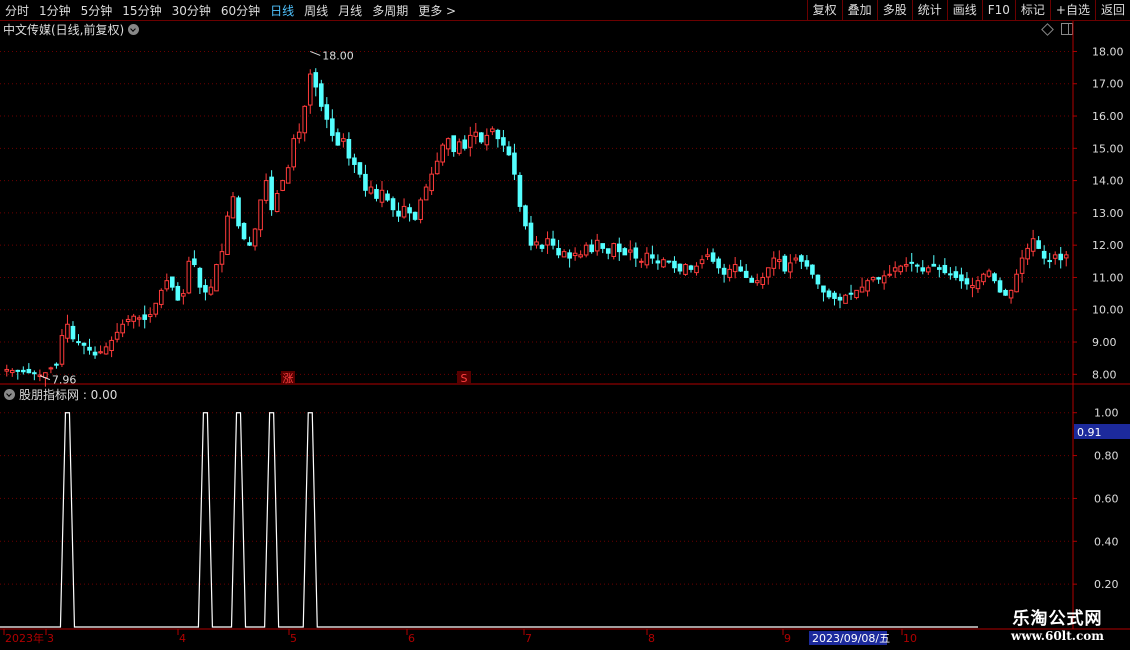 The width and height of the screenshot is (1130, 650). I want to click on period-tab-3: 15分钟, so click(141, 10).